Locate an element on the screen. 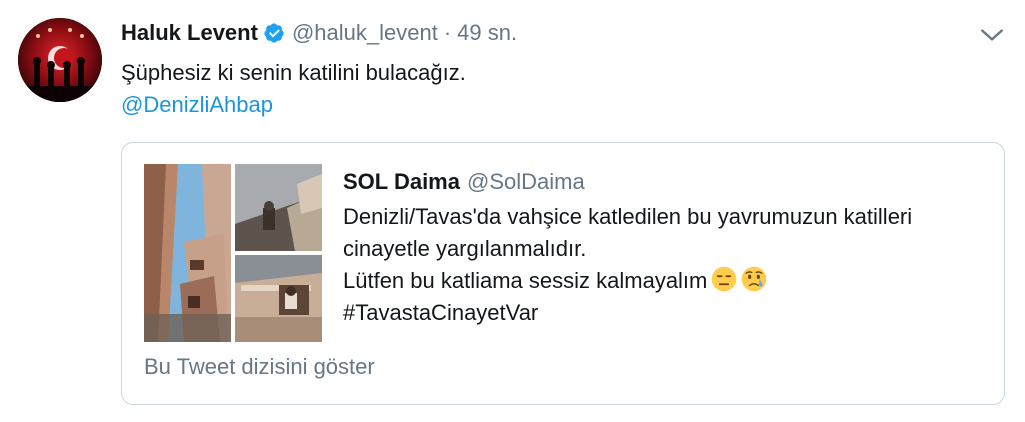 The height and width of the screenshot is (422, 1025). expressionless-face-icon is located at coordinates (724, 279).